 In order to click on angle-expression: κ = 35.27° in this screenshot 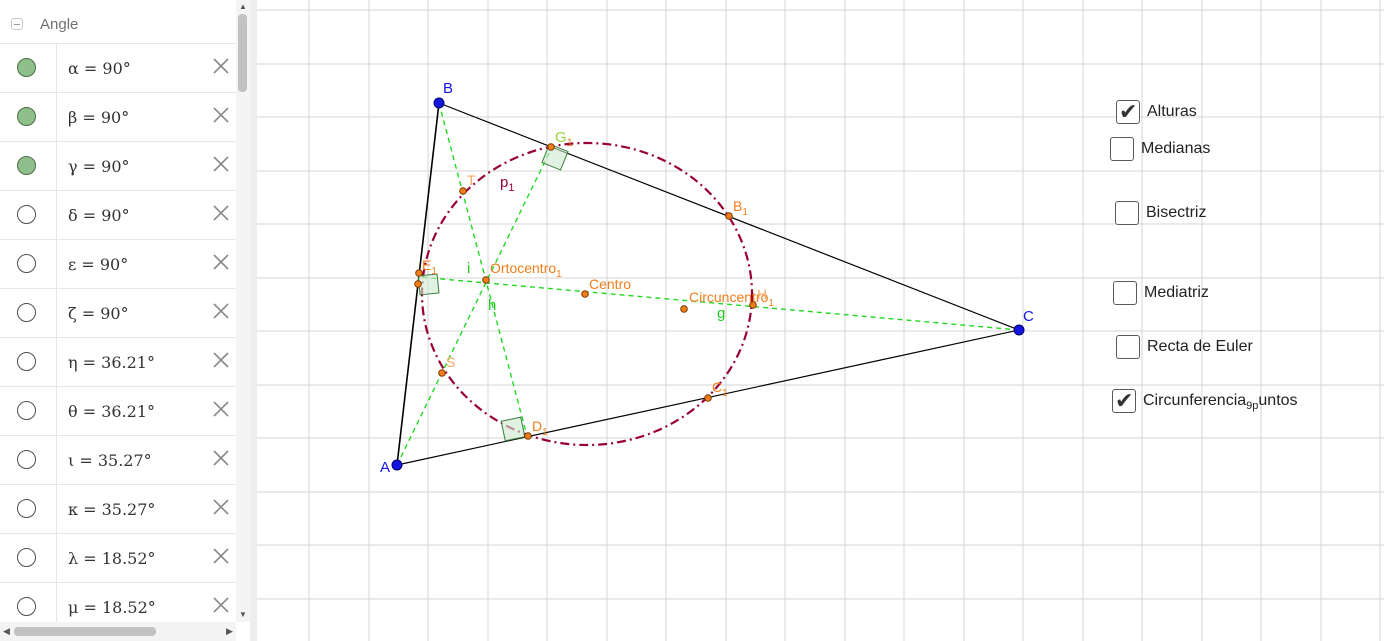, I will do `click(111, 509)`.